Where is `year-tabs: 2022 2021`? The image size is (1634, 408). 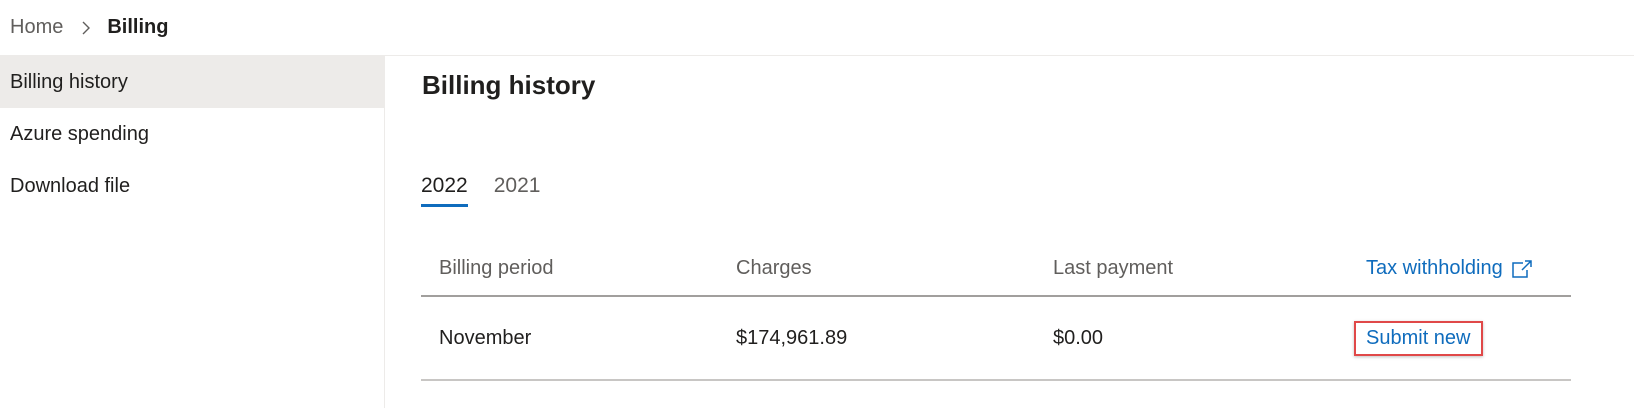 year-tabs: 2022 2021 is located at coordinates (493, 190).